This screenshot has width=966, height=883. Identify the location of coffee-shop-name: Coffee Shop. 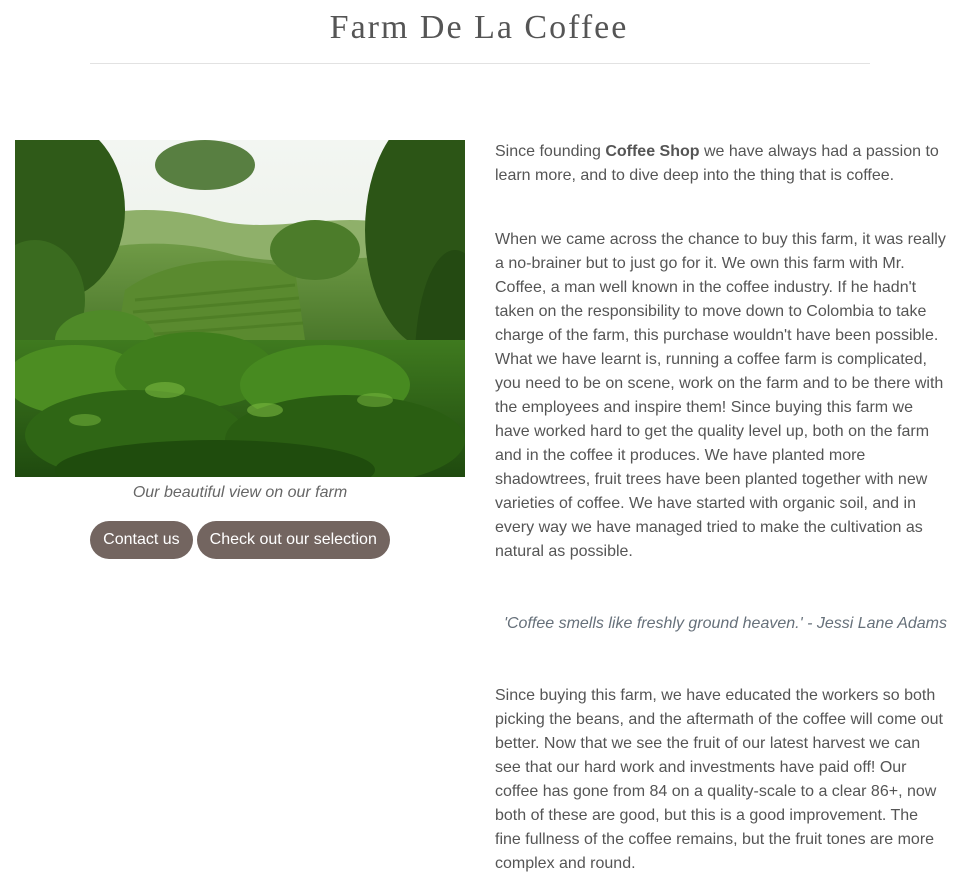
(652, 151).